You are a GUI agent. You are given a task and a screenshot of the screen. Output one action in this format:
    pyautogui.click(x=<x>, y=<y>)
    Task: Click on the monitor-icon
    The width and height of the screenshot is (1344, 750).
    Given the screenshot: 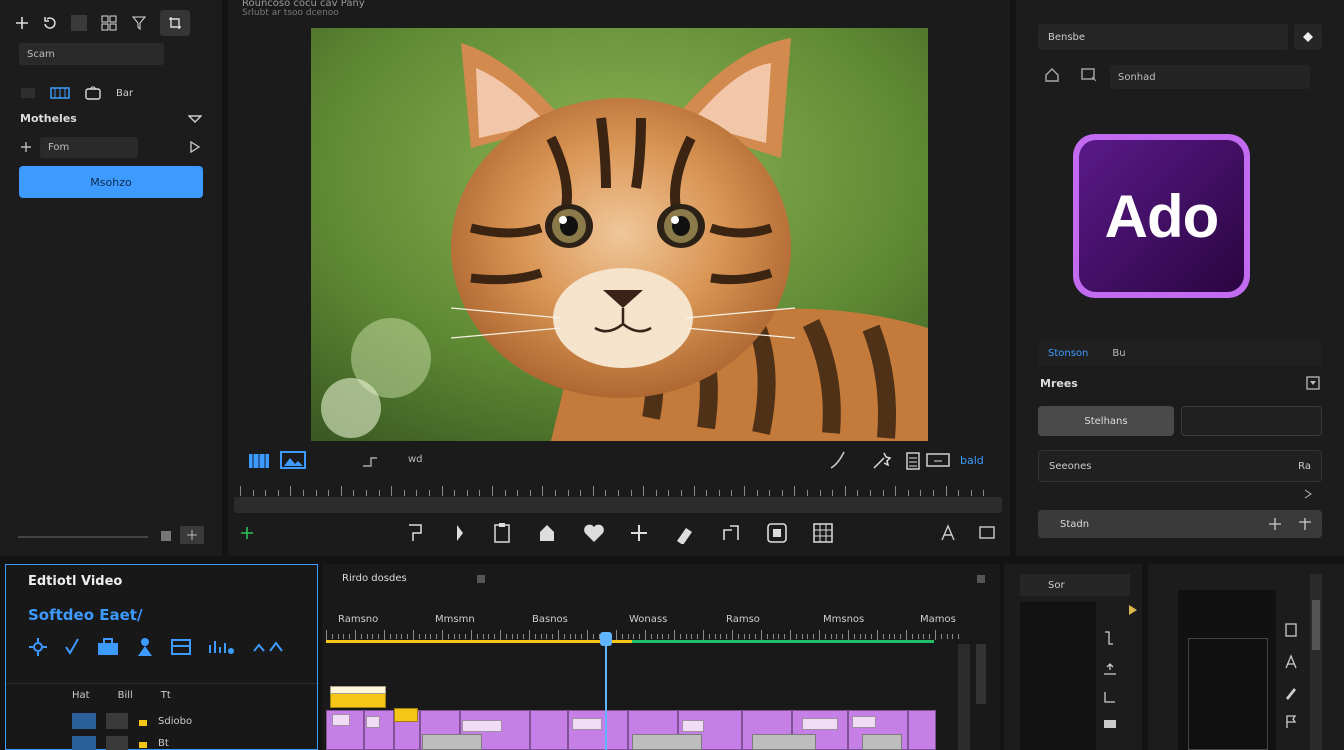 What is the action you would take?
    pyautogui.click(x=938, y=461)
    